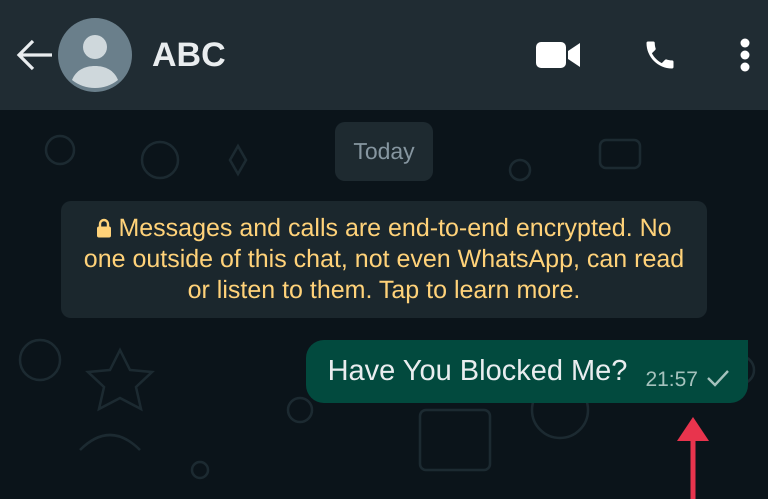  What do you see at coordinates (671, 379) in the screenshot?
I see `message-time: 21:57` at bounding box center [671, 379].